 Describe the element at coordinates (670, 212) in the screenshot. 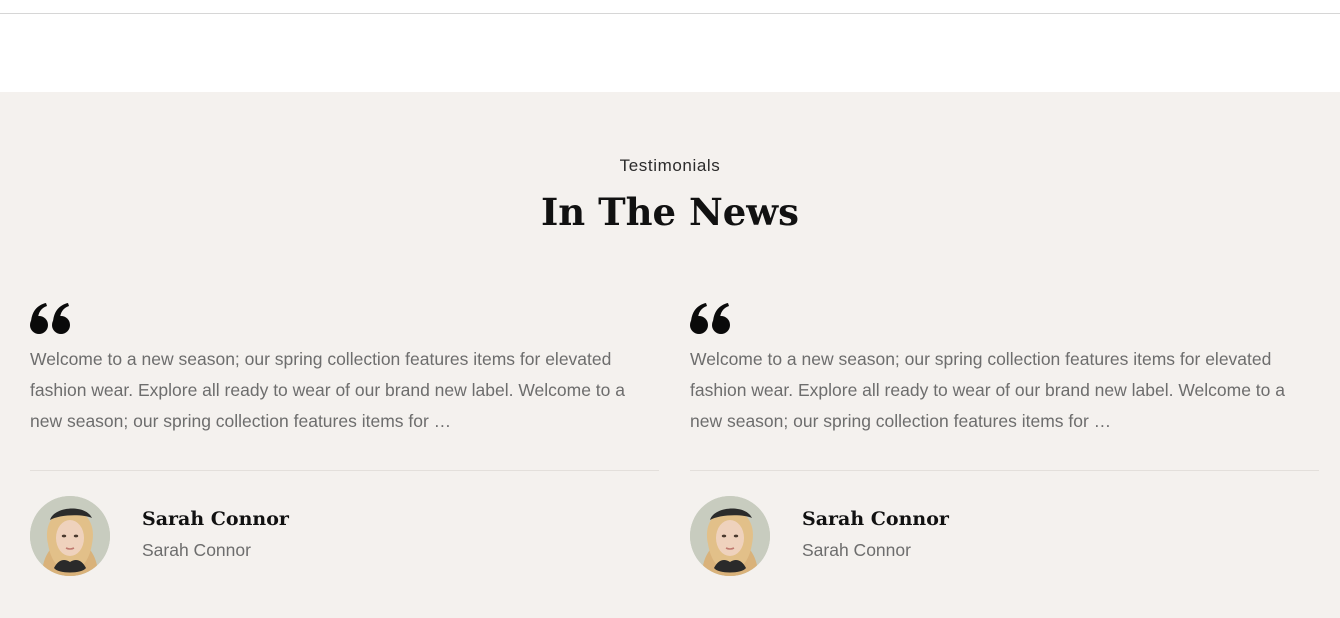

I see `section-title: In The News` at that location.